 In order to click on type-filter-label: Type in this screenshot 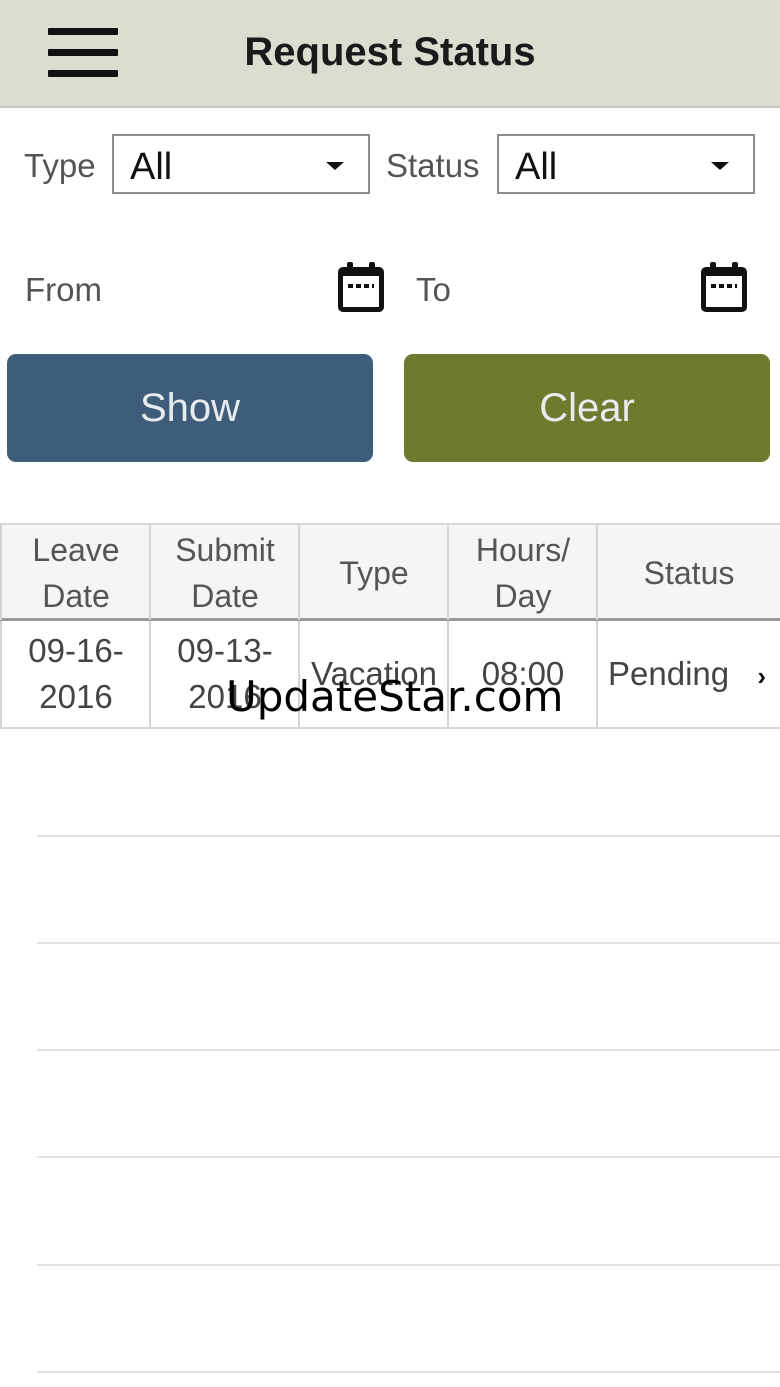, I will do `click(60, 165)`.